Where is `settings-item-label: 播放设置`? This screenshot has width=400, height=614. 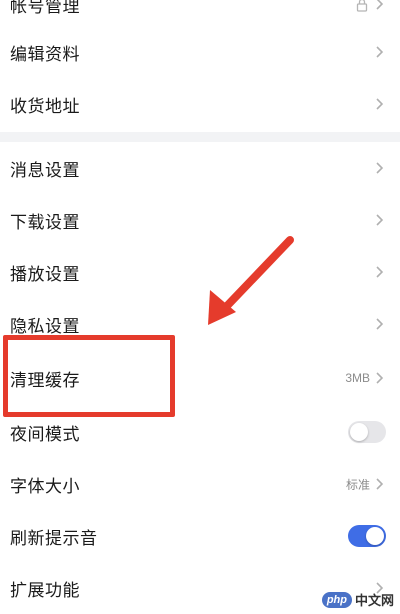 settings-item-label: 播放设置 is located at coordinates (45, 274).